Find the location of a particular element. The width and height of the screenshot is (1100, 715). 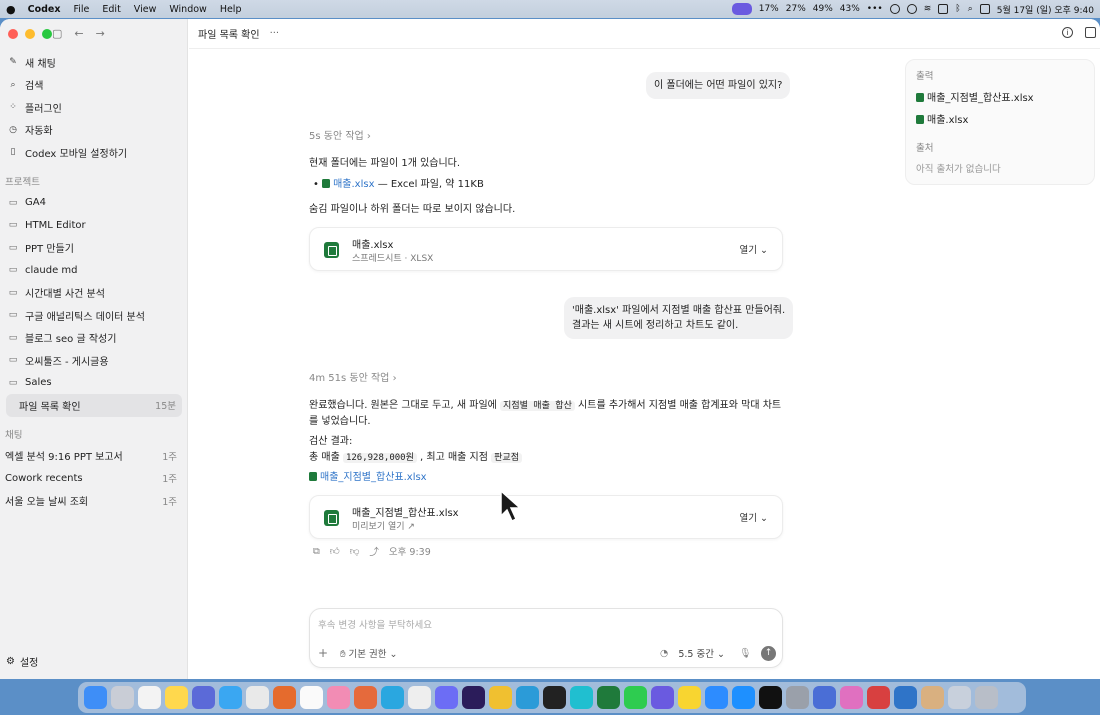

outlook-icon is located at coordinates (905, 697).